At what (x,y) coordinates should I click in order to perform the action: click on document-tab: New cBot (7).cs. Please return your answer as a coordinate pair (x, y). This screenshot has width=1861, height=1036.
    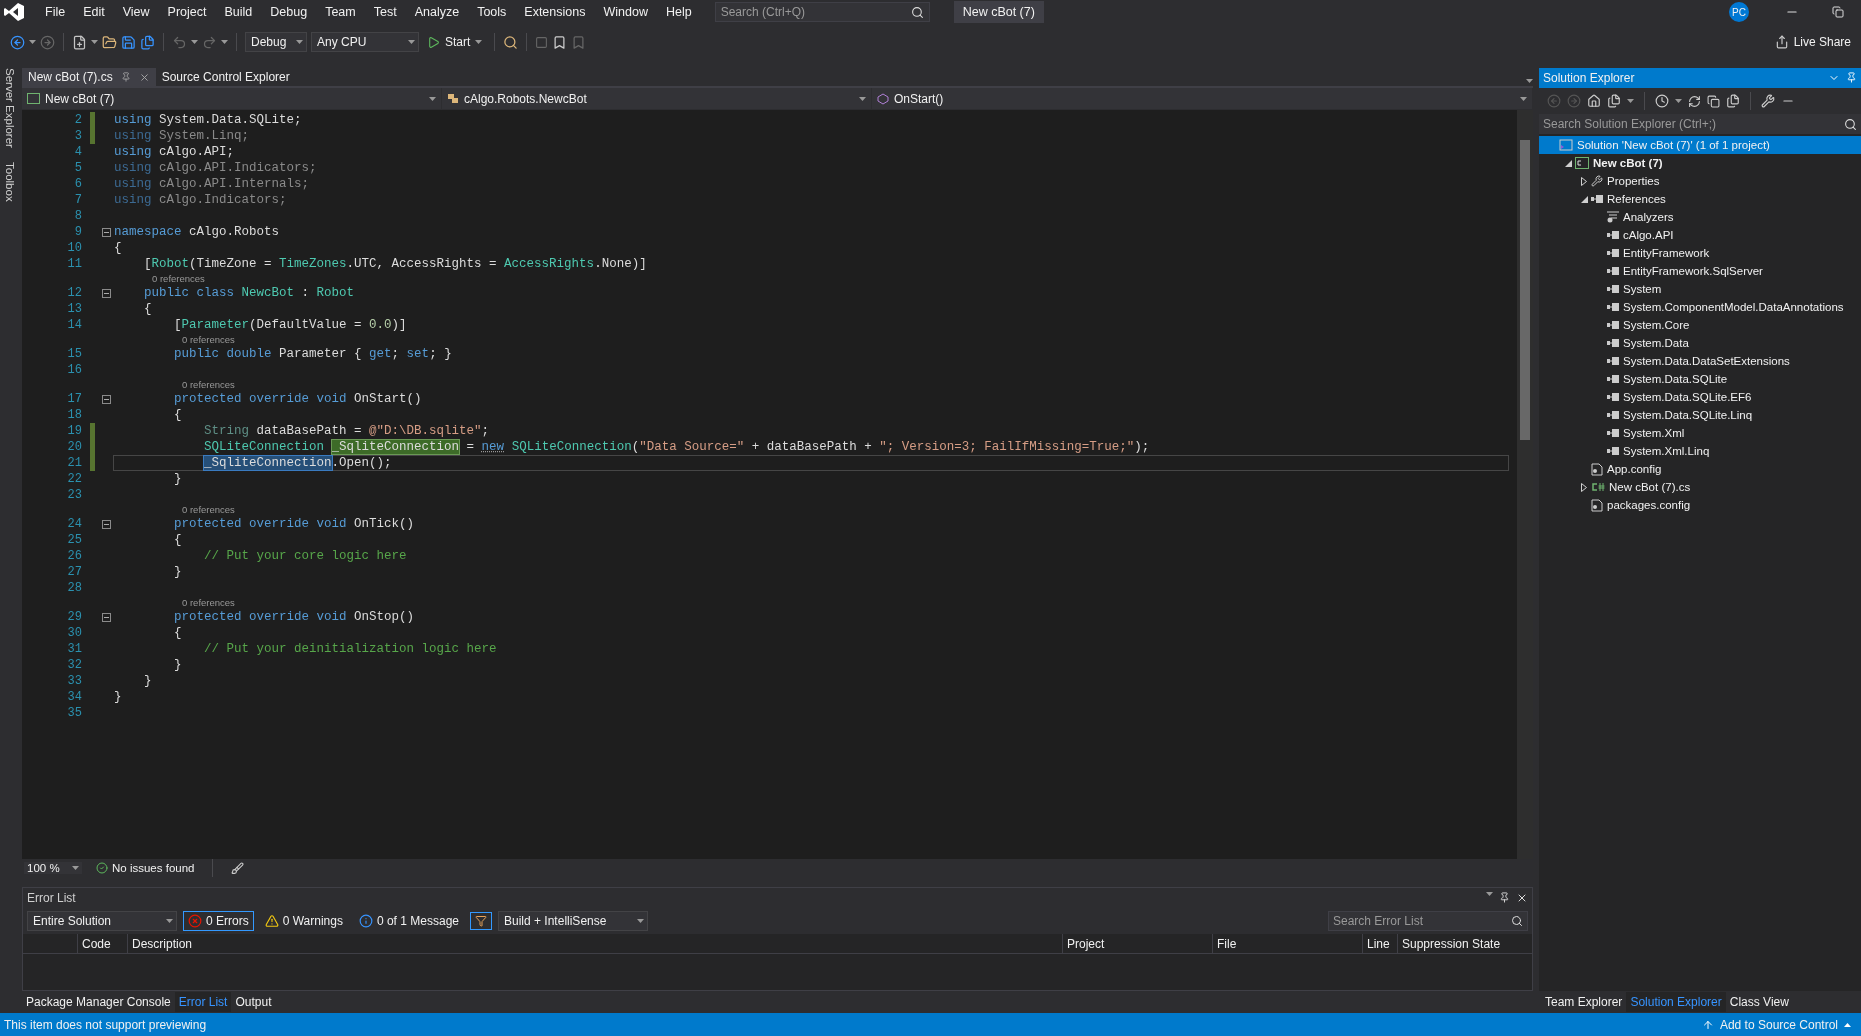
    Looking at the image, I should click on (89, 77).